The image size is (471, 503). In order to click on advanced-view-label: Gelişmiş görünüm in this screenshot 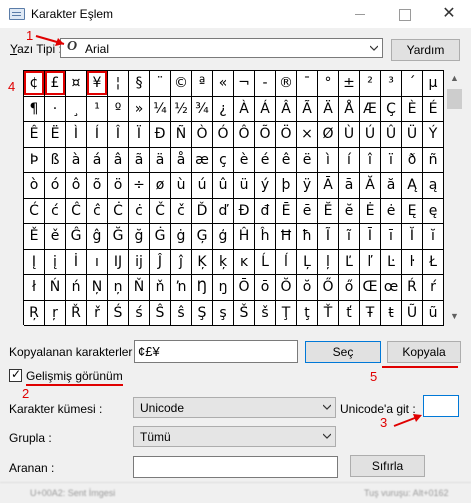, I will do `click(74, 376)`.